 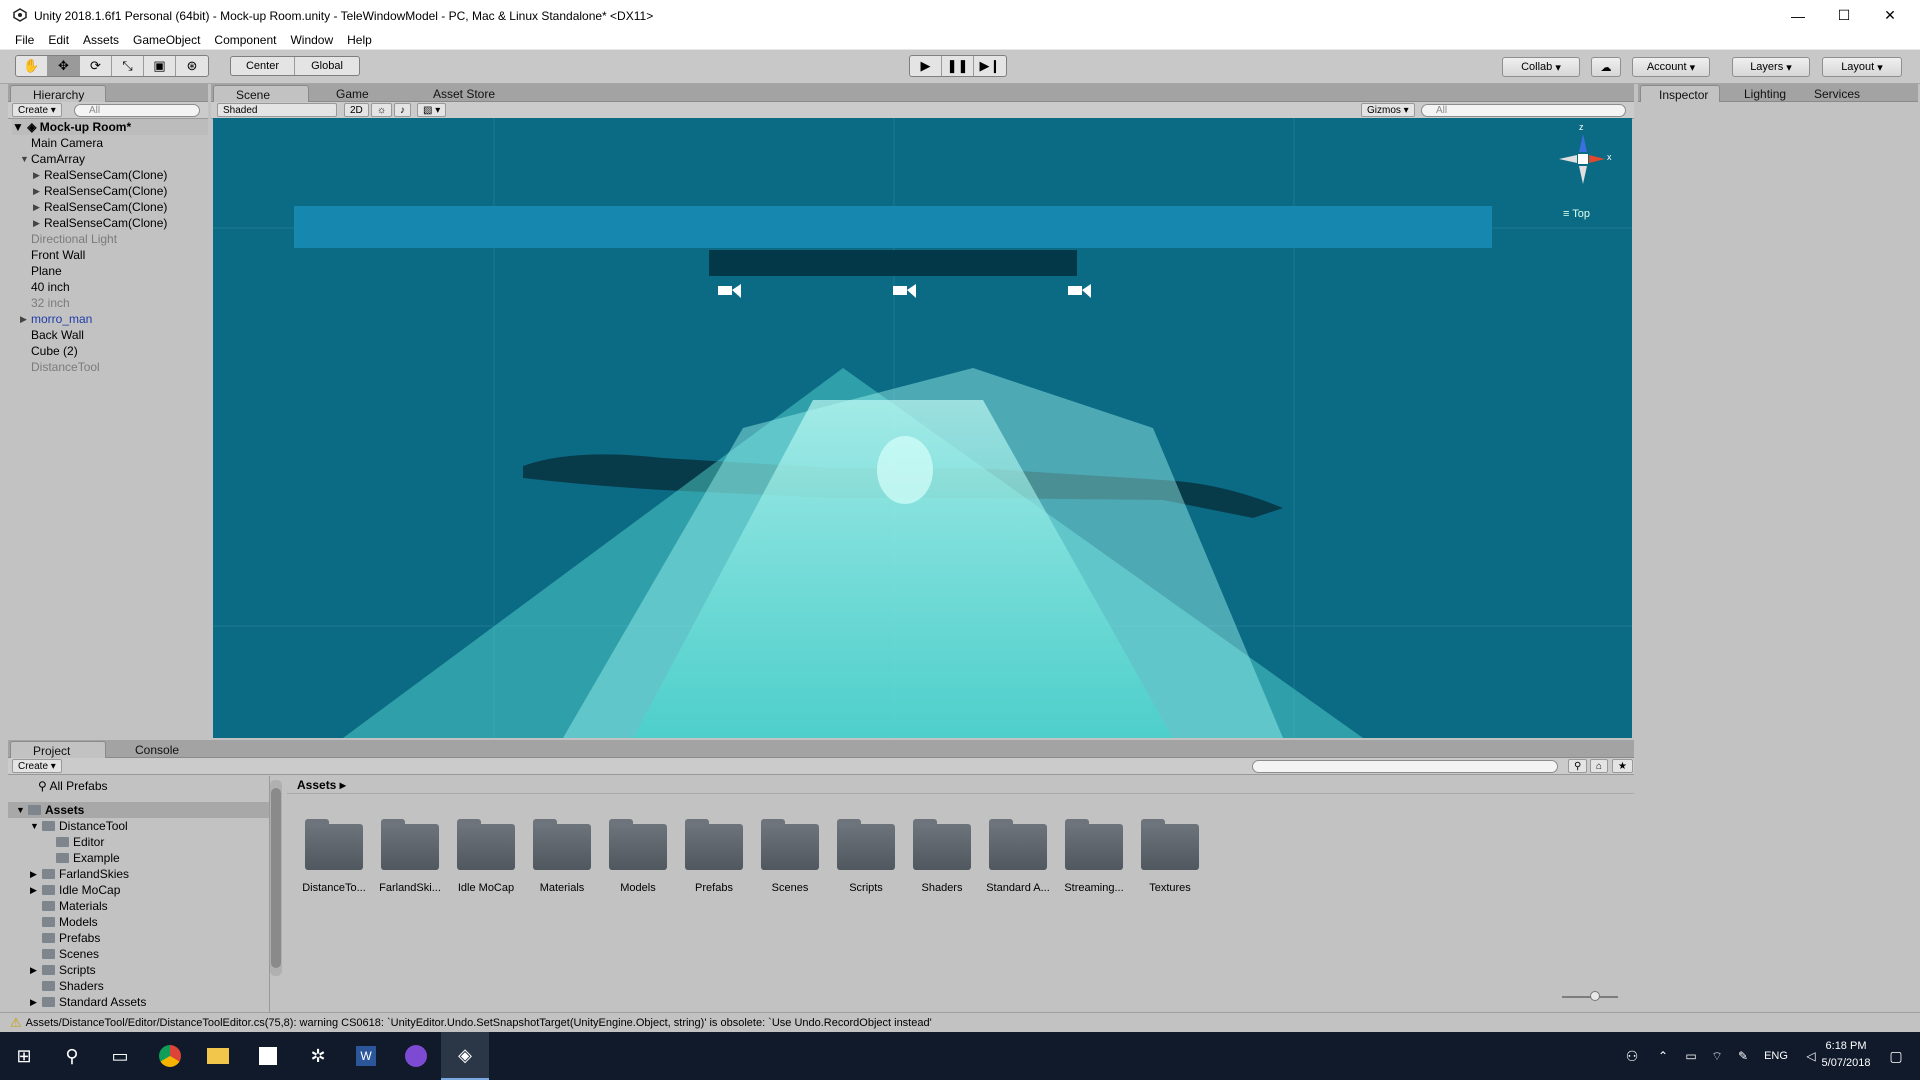 What do you see at coordinates (366, 1056) in the screenshot?
I see `word-icon: W` at bounding box center [366, 1056].